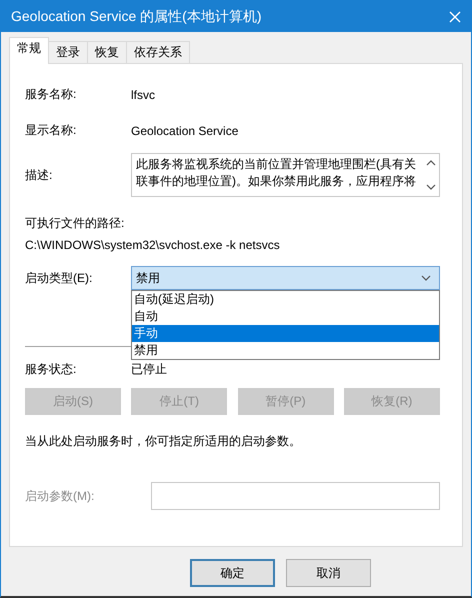 This screenshot has height=598, width=472. Describe the element at coordinates (158, 52) in the screenshot. I see `tab: 依存关系` at that location.